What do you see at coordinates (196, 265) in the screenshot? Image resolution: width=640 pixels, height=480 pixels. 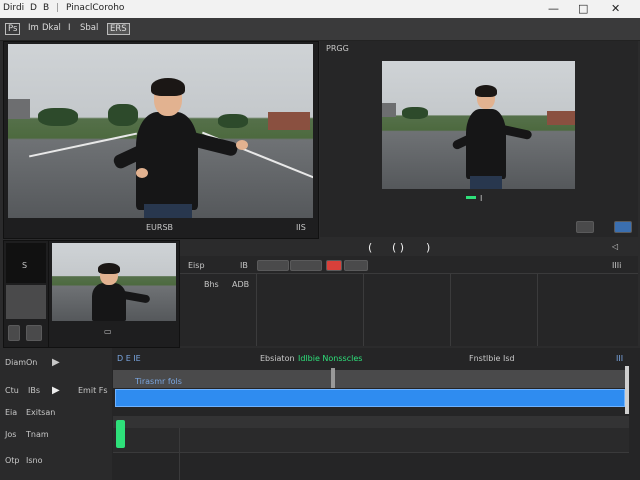 I see `effects-label: Eisp` at bounding box center [196, 265].